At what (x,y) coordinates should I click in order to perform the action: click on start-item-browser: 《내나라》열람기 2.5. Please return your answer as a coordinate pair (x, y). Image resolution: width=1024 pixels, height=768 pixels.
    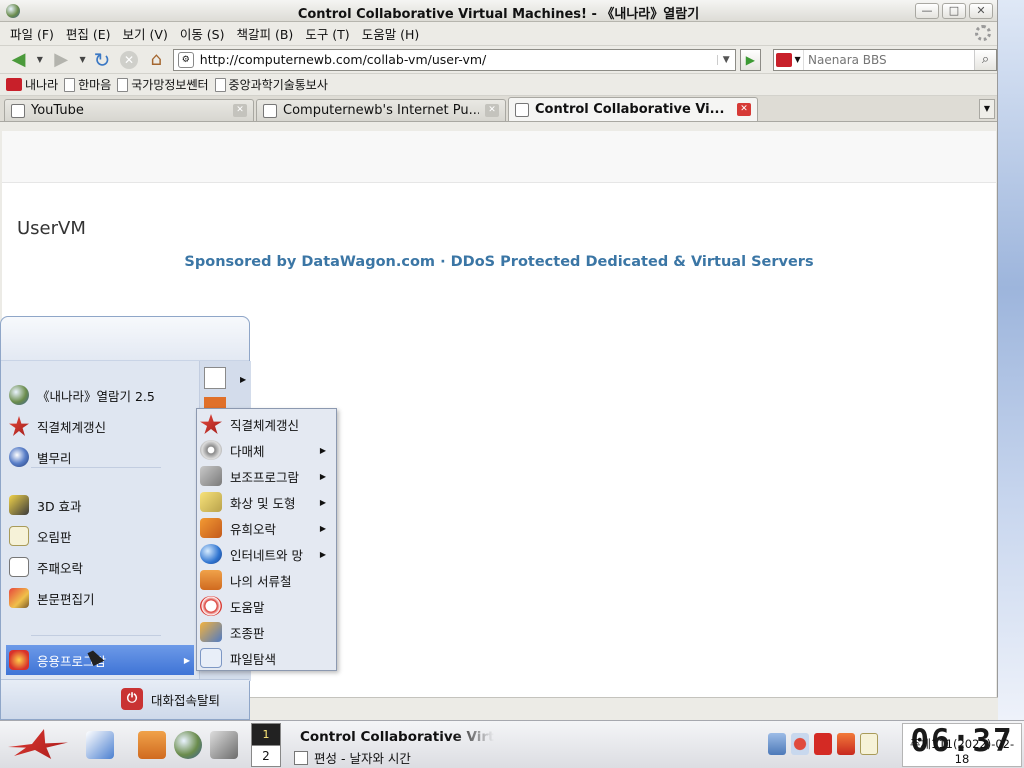
    Looking at the image, I should click on (102, 395).